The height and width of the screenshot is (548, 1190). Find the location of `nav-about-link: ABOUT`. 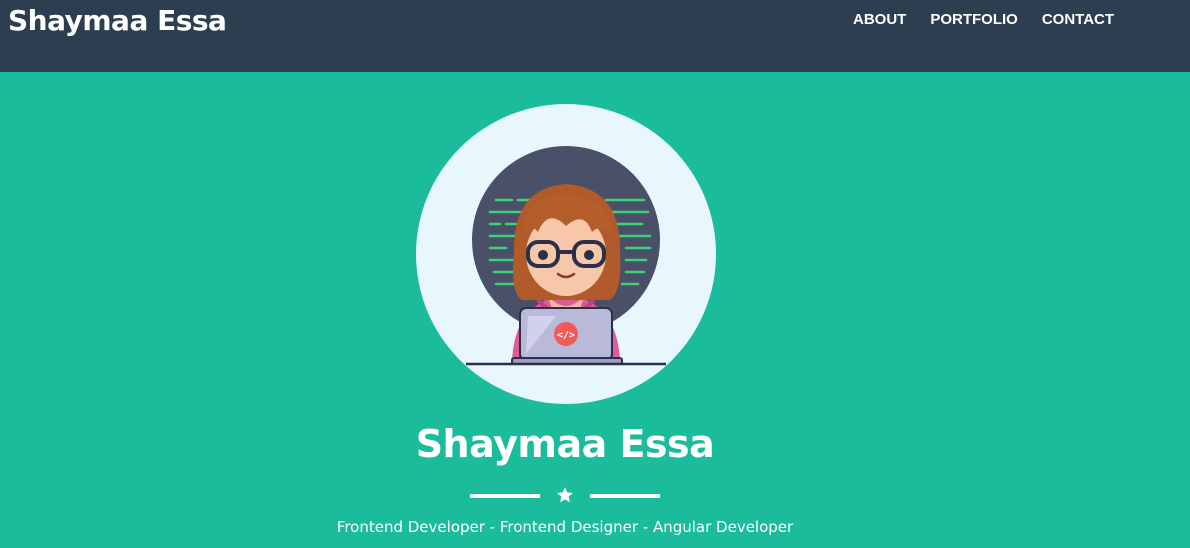

nav-about-link: ABOUT is located at coordinates (879, 20).